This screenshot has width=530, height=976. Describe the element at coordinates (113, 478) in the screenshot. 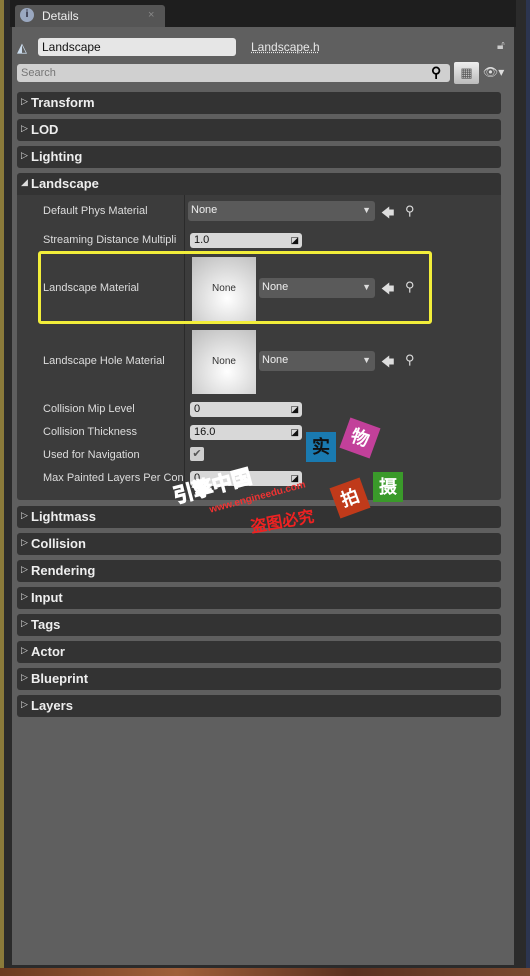

I see `max-painted-layers-label: Max Painted Layers Per Con` at that location.